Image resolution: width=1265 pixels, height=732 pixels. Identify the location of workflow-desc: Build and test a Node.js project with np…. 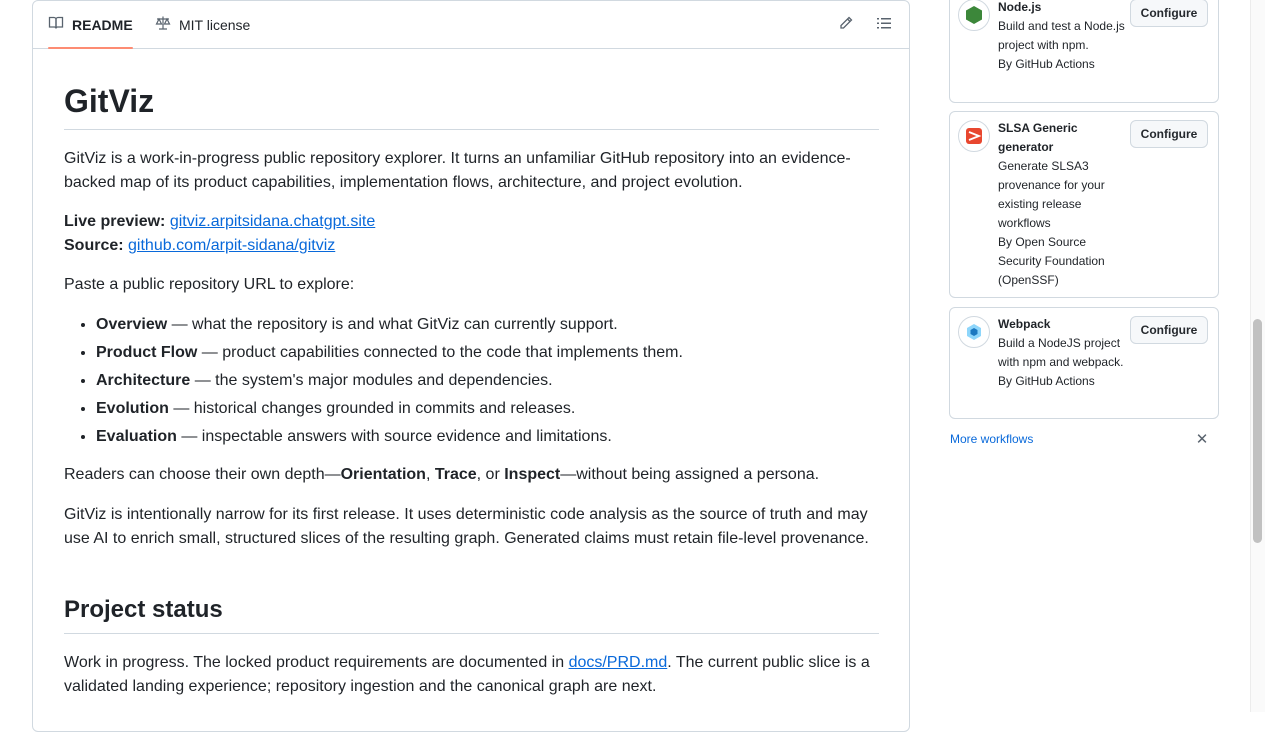
(1061, 35).